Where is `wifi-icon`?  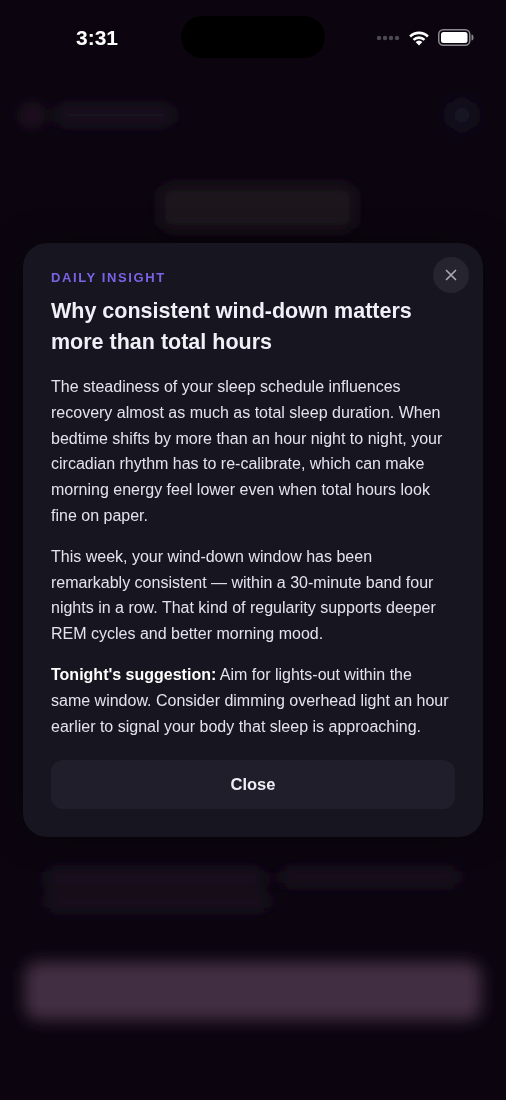 wifi-icon is located at coordinates (419, 37).